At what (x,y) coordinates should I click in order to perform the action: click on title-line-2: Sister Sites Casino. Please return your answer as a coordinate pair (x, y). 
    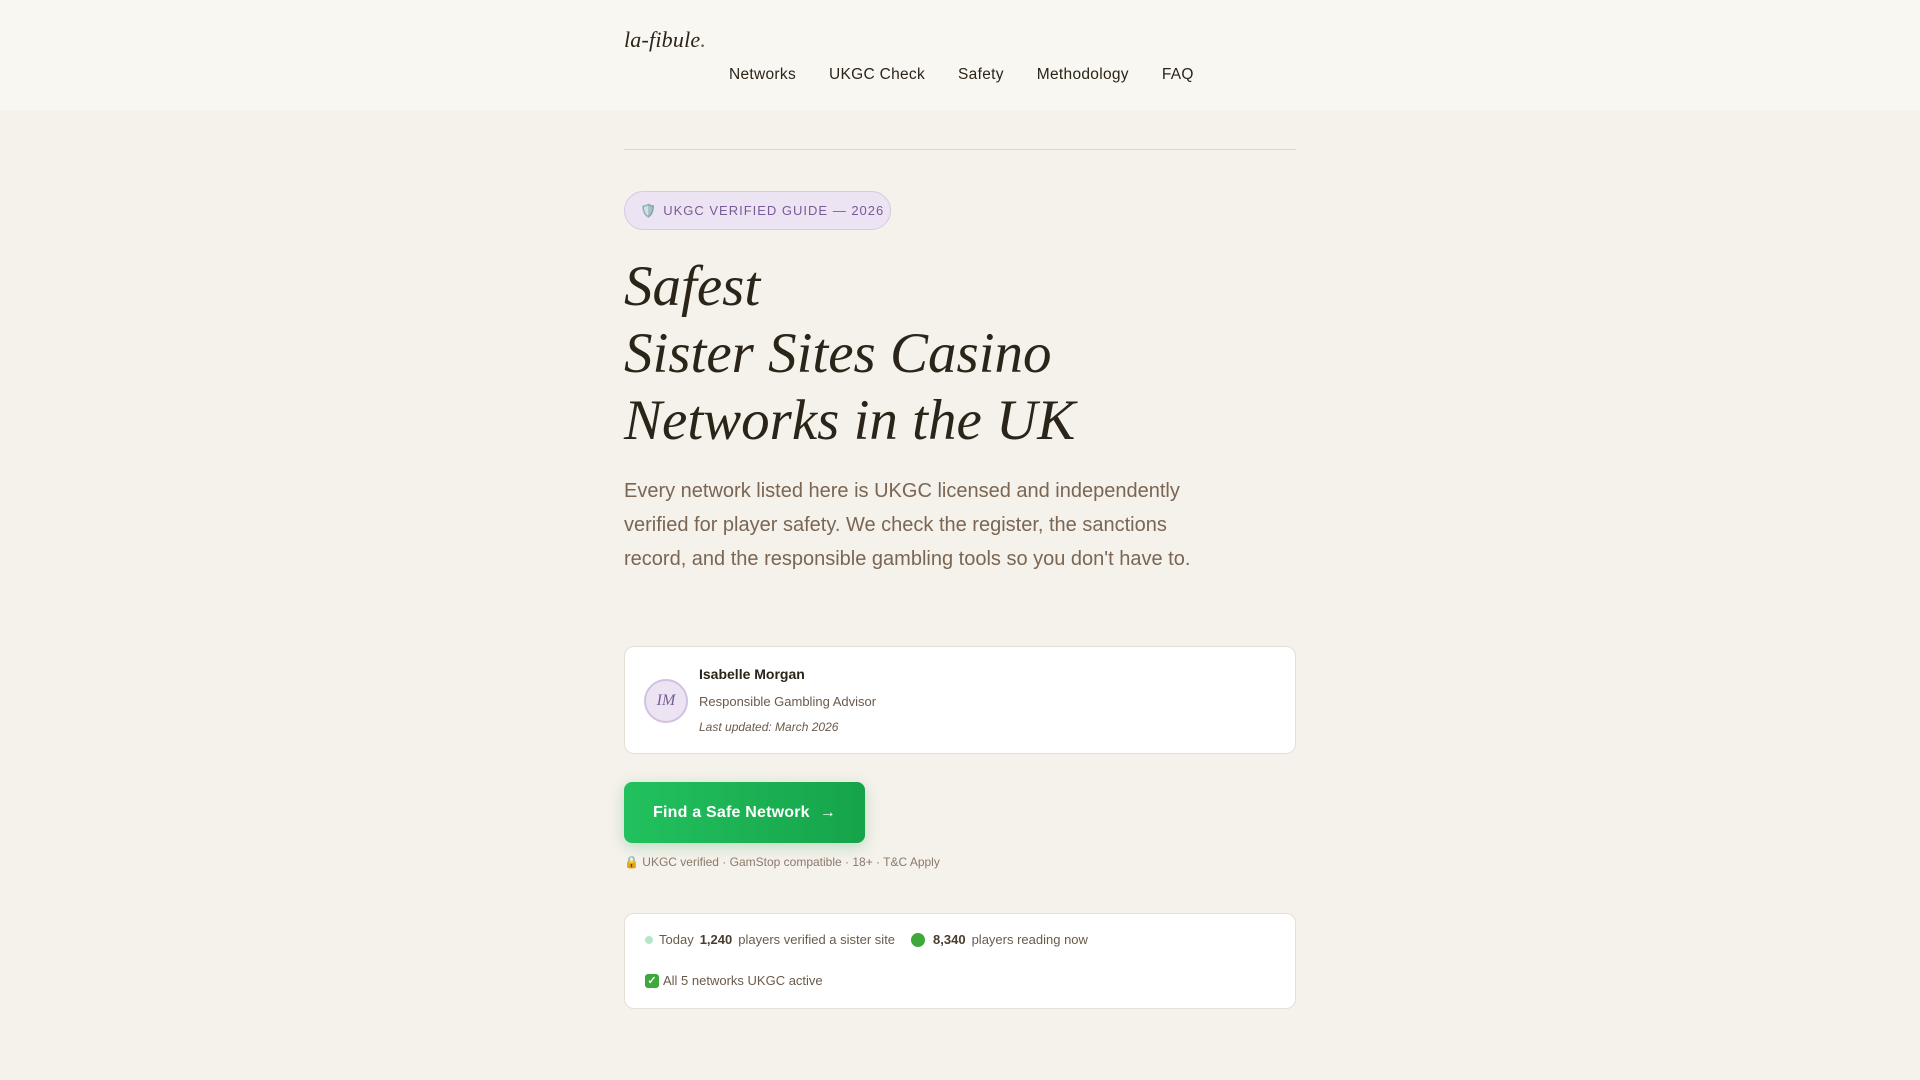
    Looking at the image, I should click on (838, 353).